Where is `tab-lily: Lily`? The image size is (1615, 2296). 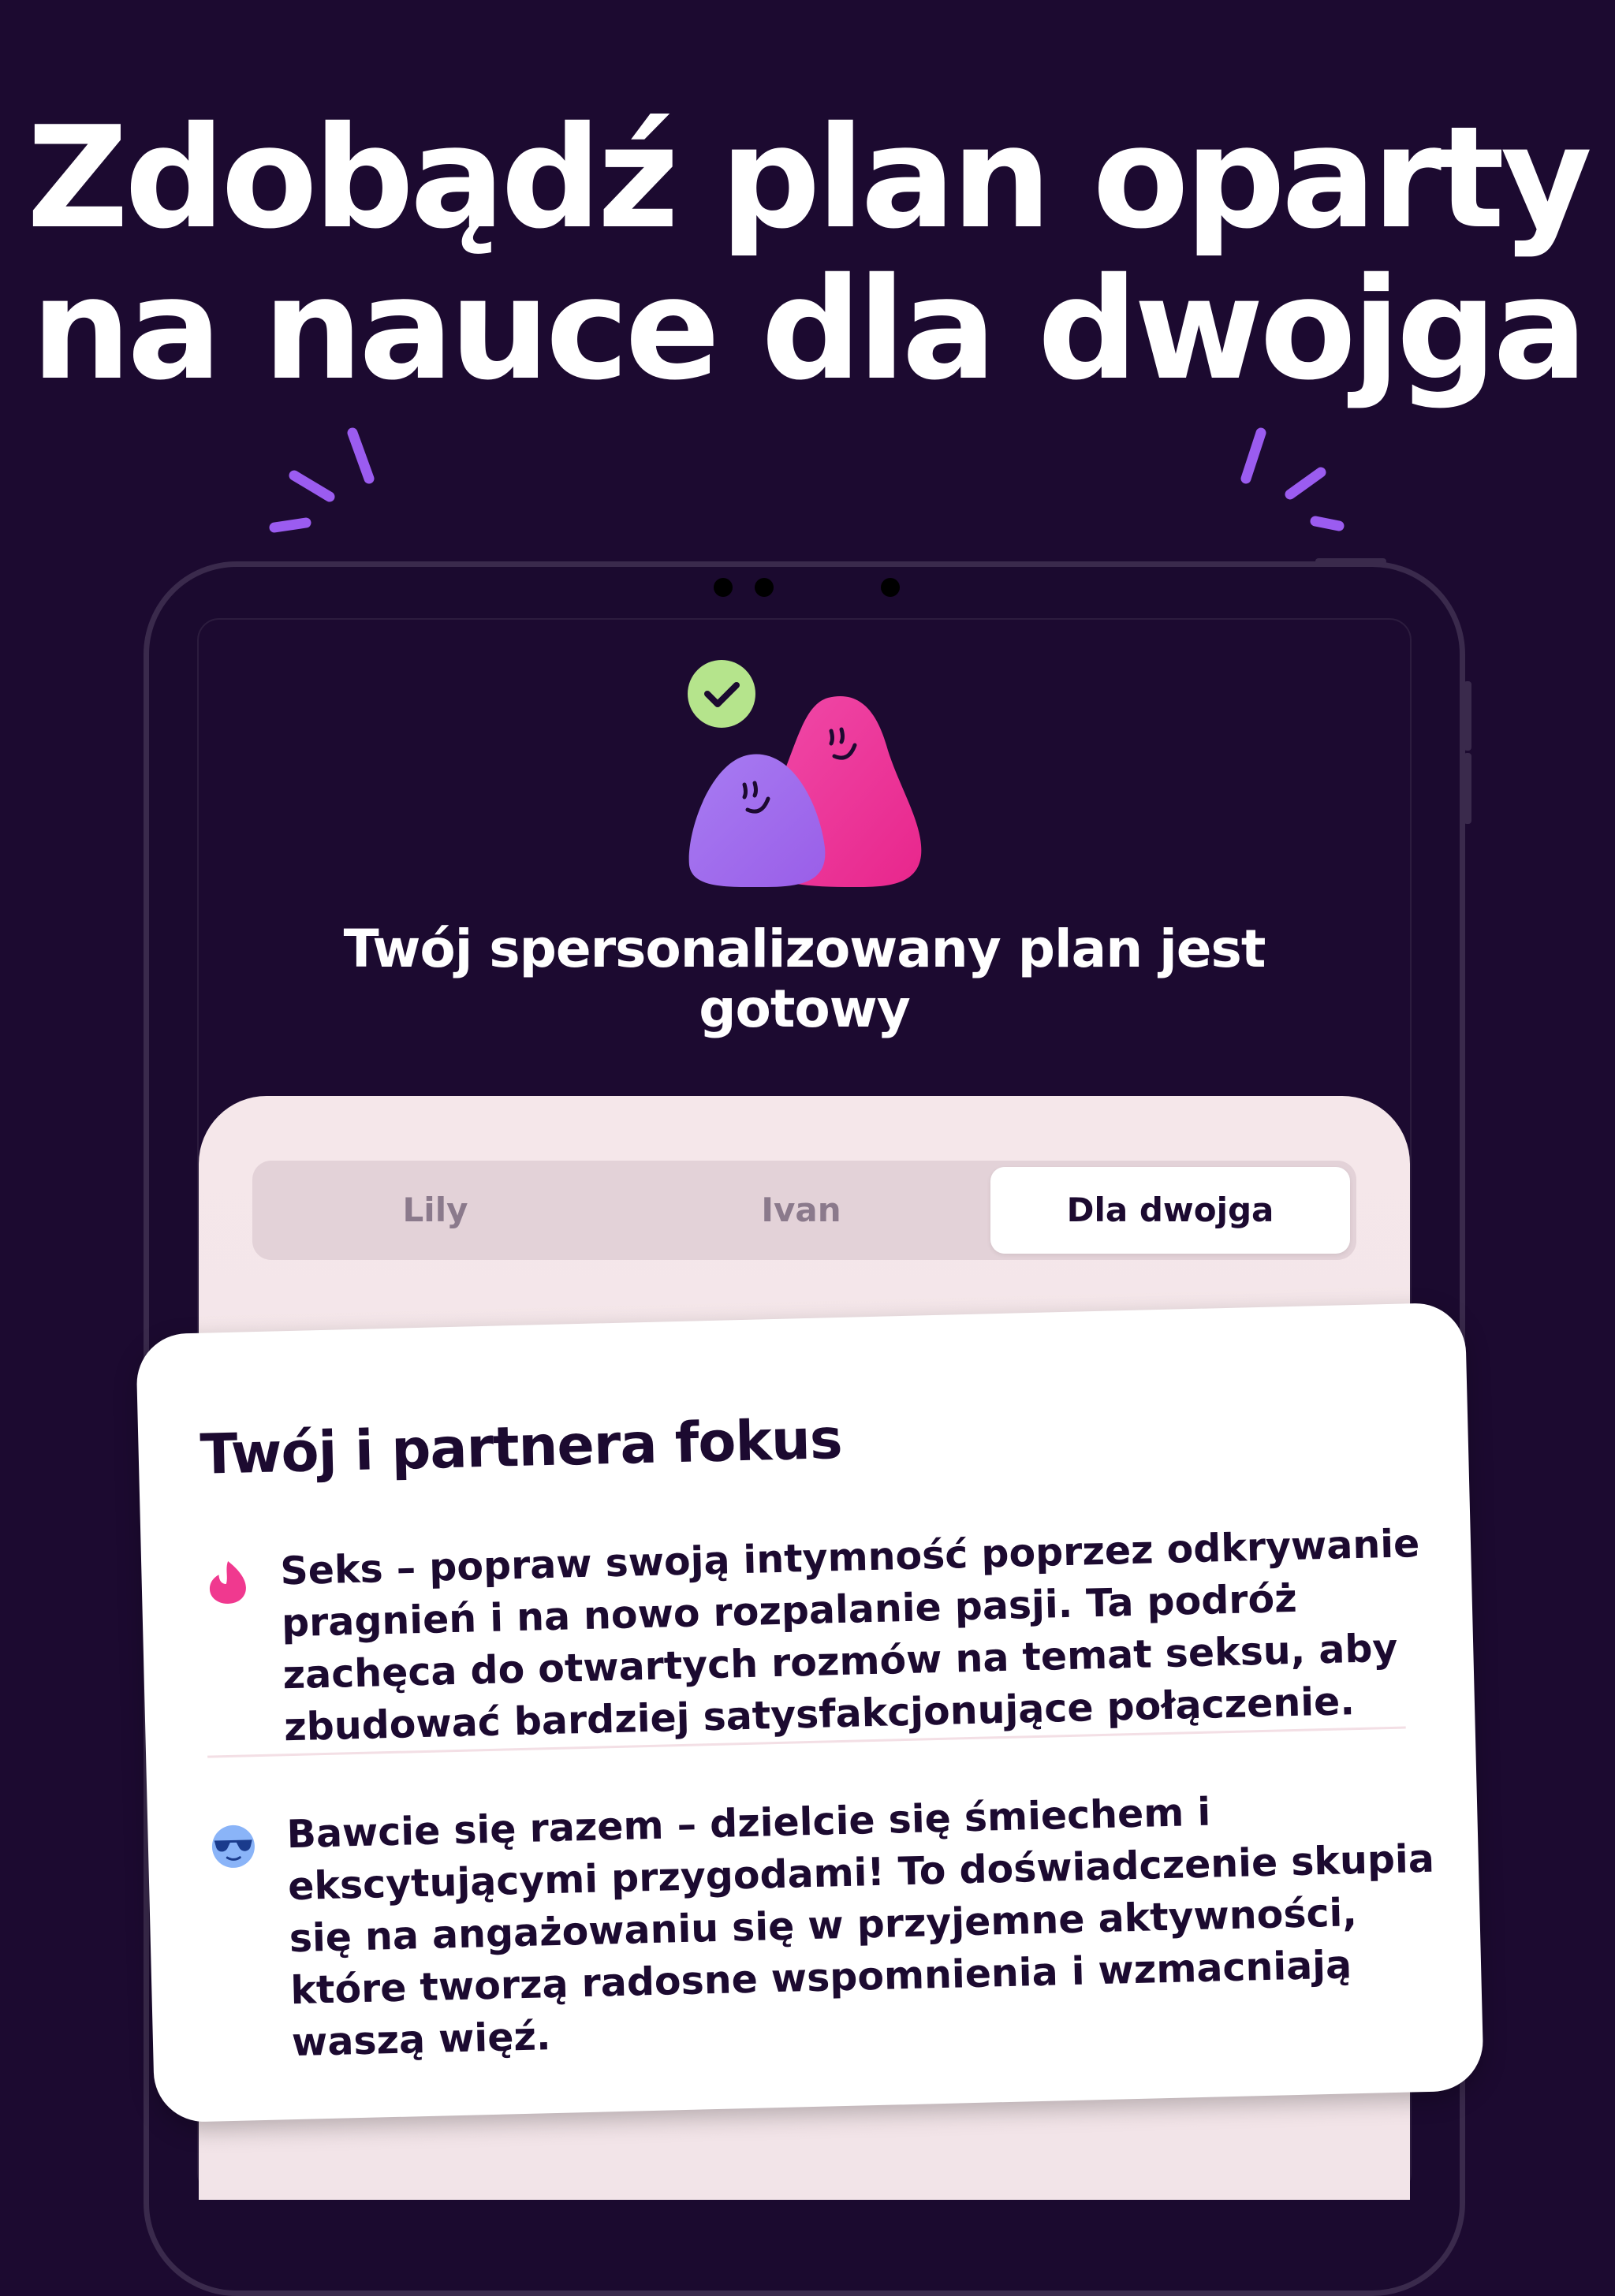 tab-lily: Lily is located at coordinates (436, 1210).